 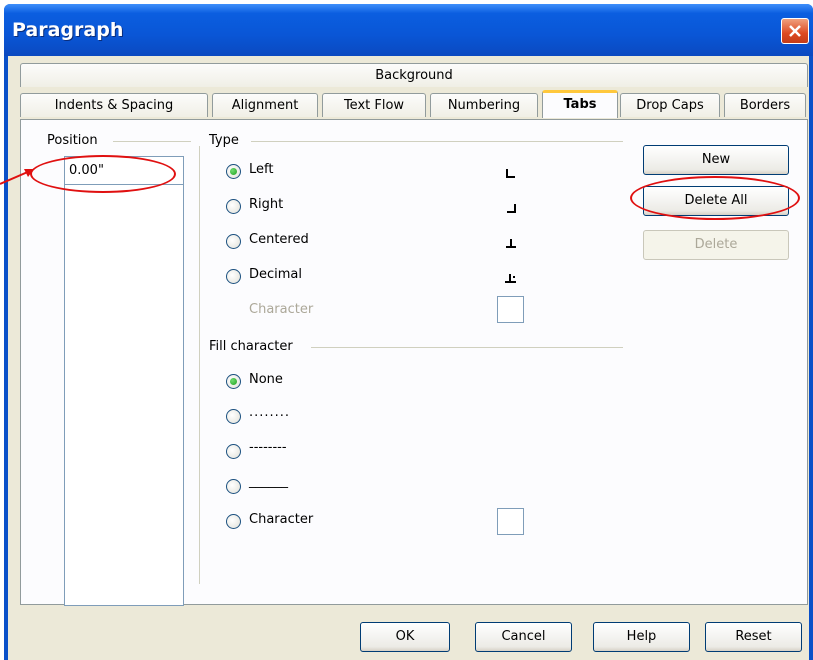 What do you see at coordinates (467, 347) in the screenshot?
I see `fill-rule` at bounding box center [467, 347].